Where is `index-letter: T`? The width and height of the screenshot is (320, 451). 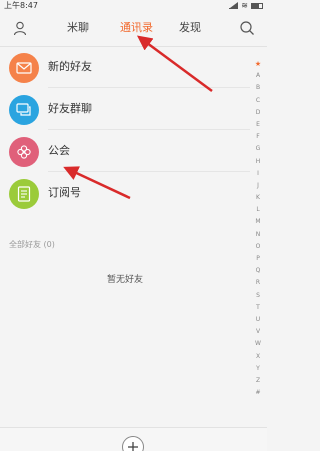
index-letter: T is located at coordinates (258, 308).